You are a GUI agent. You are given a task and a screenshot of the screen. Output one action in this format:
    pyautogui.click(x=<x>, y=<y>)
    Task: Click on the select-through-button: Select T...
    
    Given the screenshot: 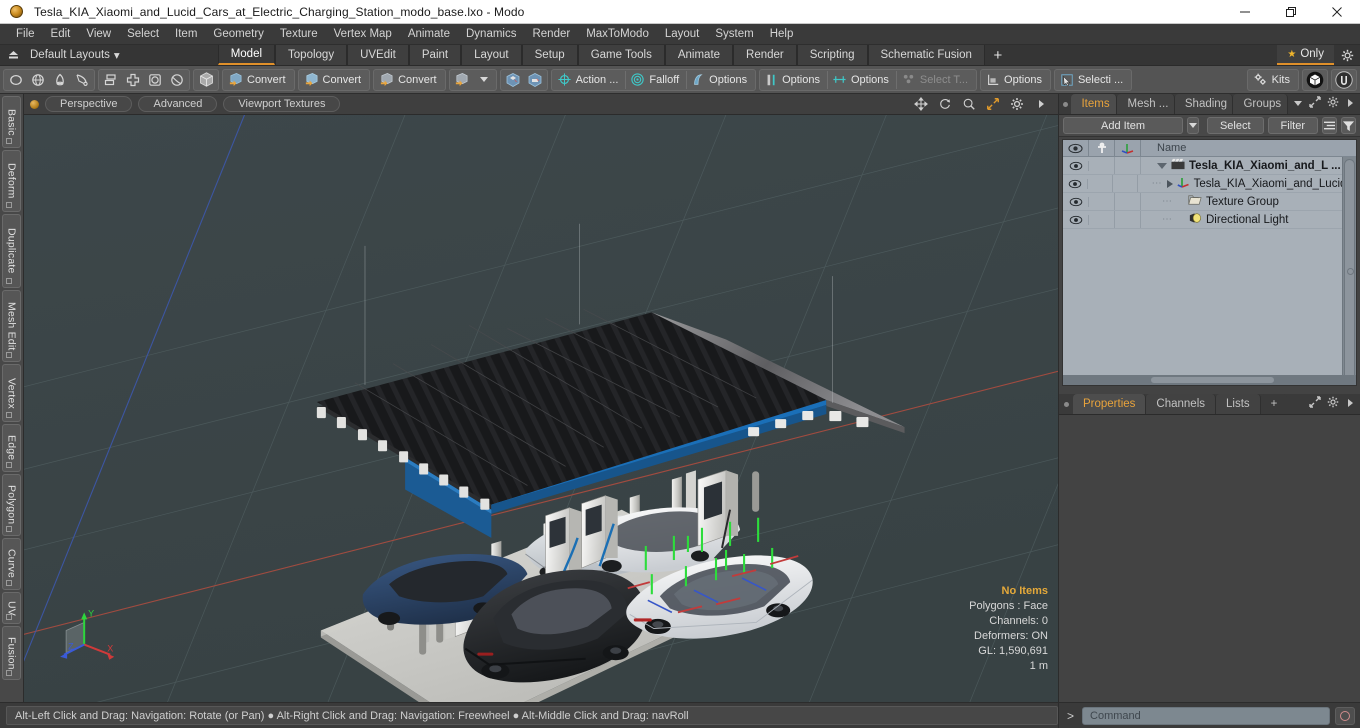 What is the action you would take?
    pyautogui.click(x=936, y=80)
    